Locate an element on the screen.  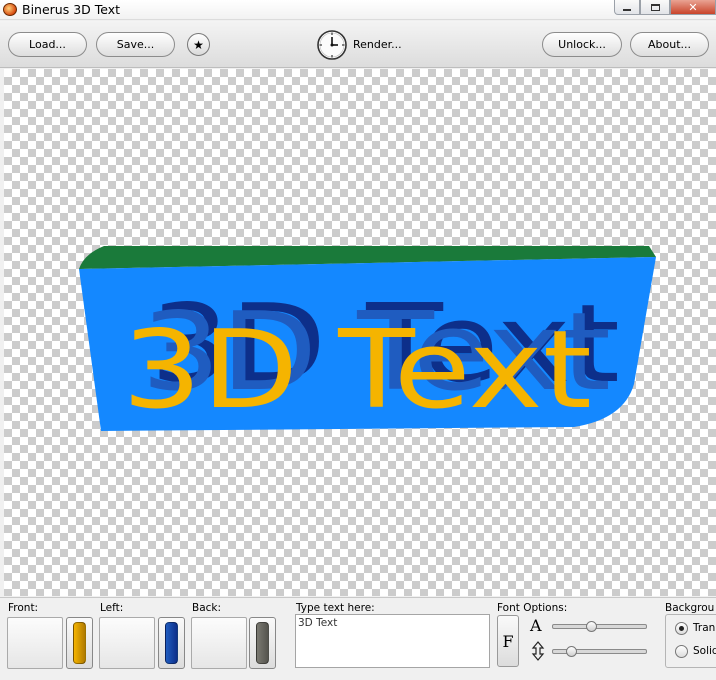
window-title: Binerus 3D Text is located at coordinates (71, 9).